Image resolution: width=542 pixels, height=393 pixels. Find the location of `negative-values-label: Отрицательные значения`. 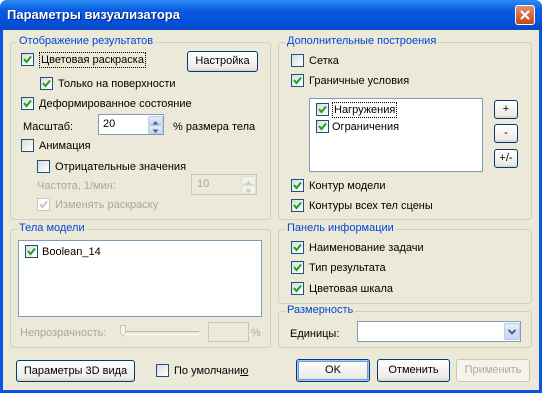

negative-values-label: Отрицательные значения is located at coordinates (121, 167).